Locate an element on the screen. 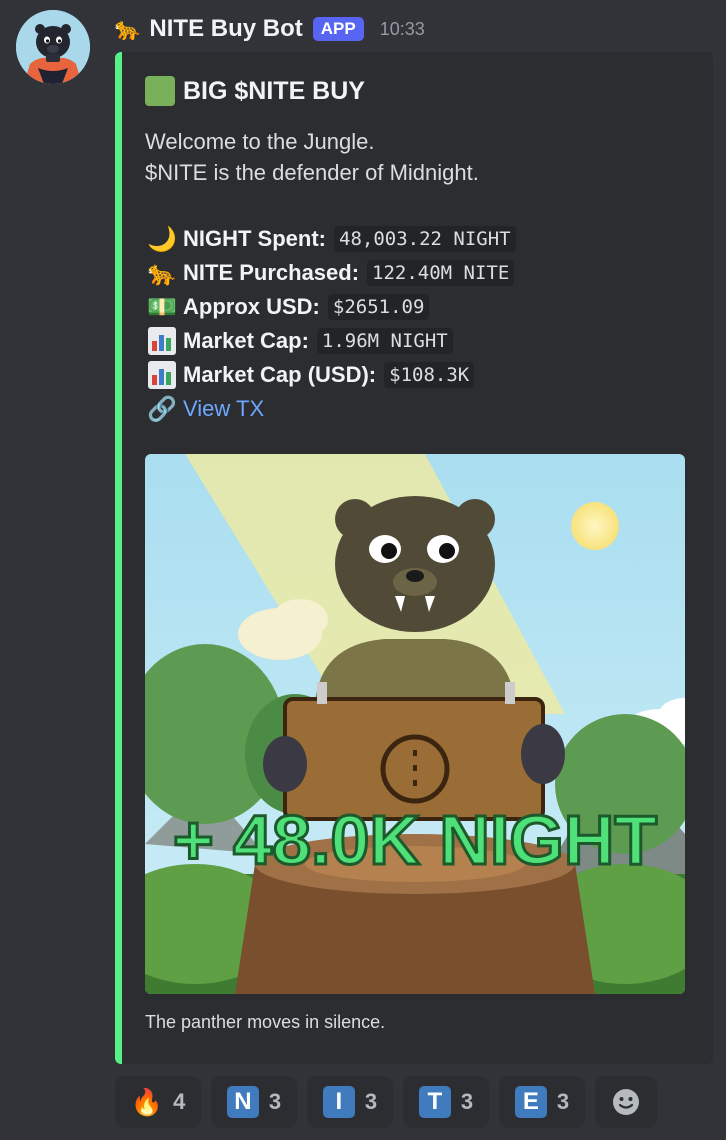 The image size is (726, 1140). image-overlay-text: + 48.0K NIGHT is located at coordinates (415, 840).